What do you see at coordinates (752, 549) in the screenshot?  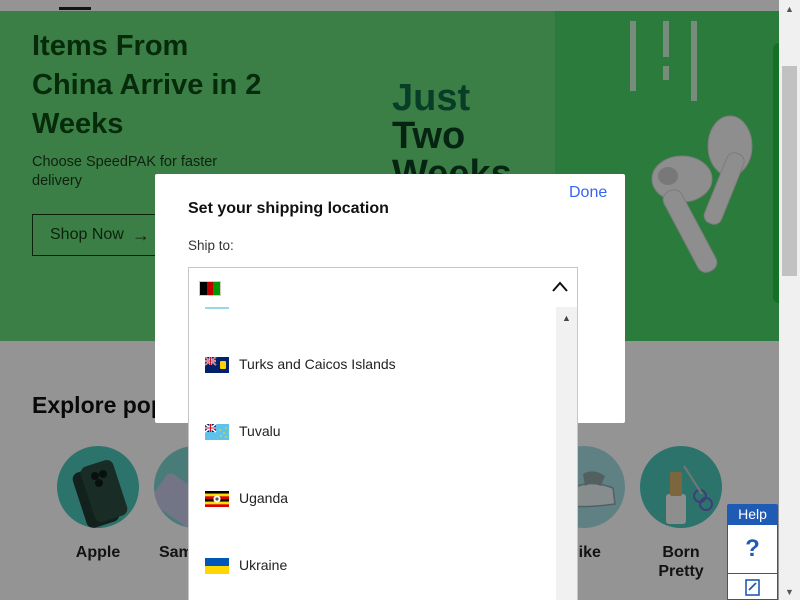 I see `question-icon: ?` at bounding box center [752, 549].